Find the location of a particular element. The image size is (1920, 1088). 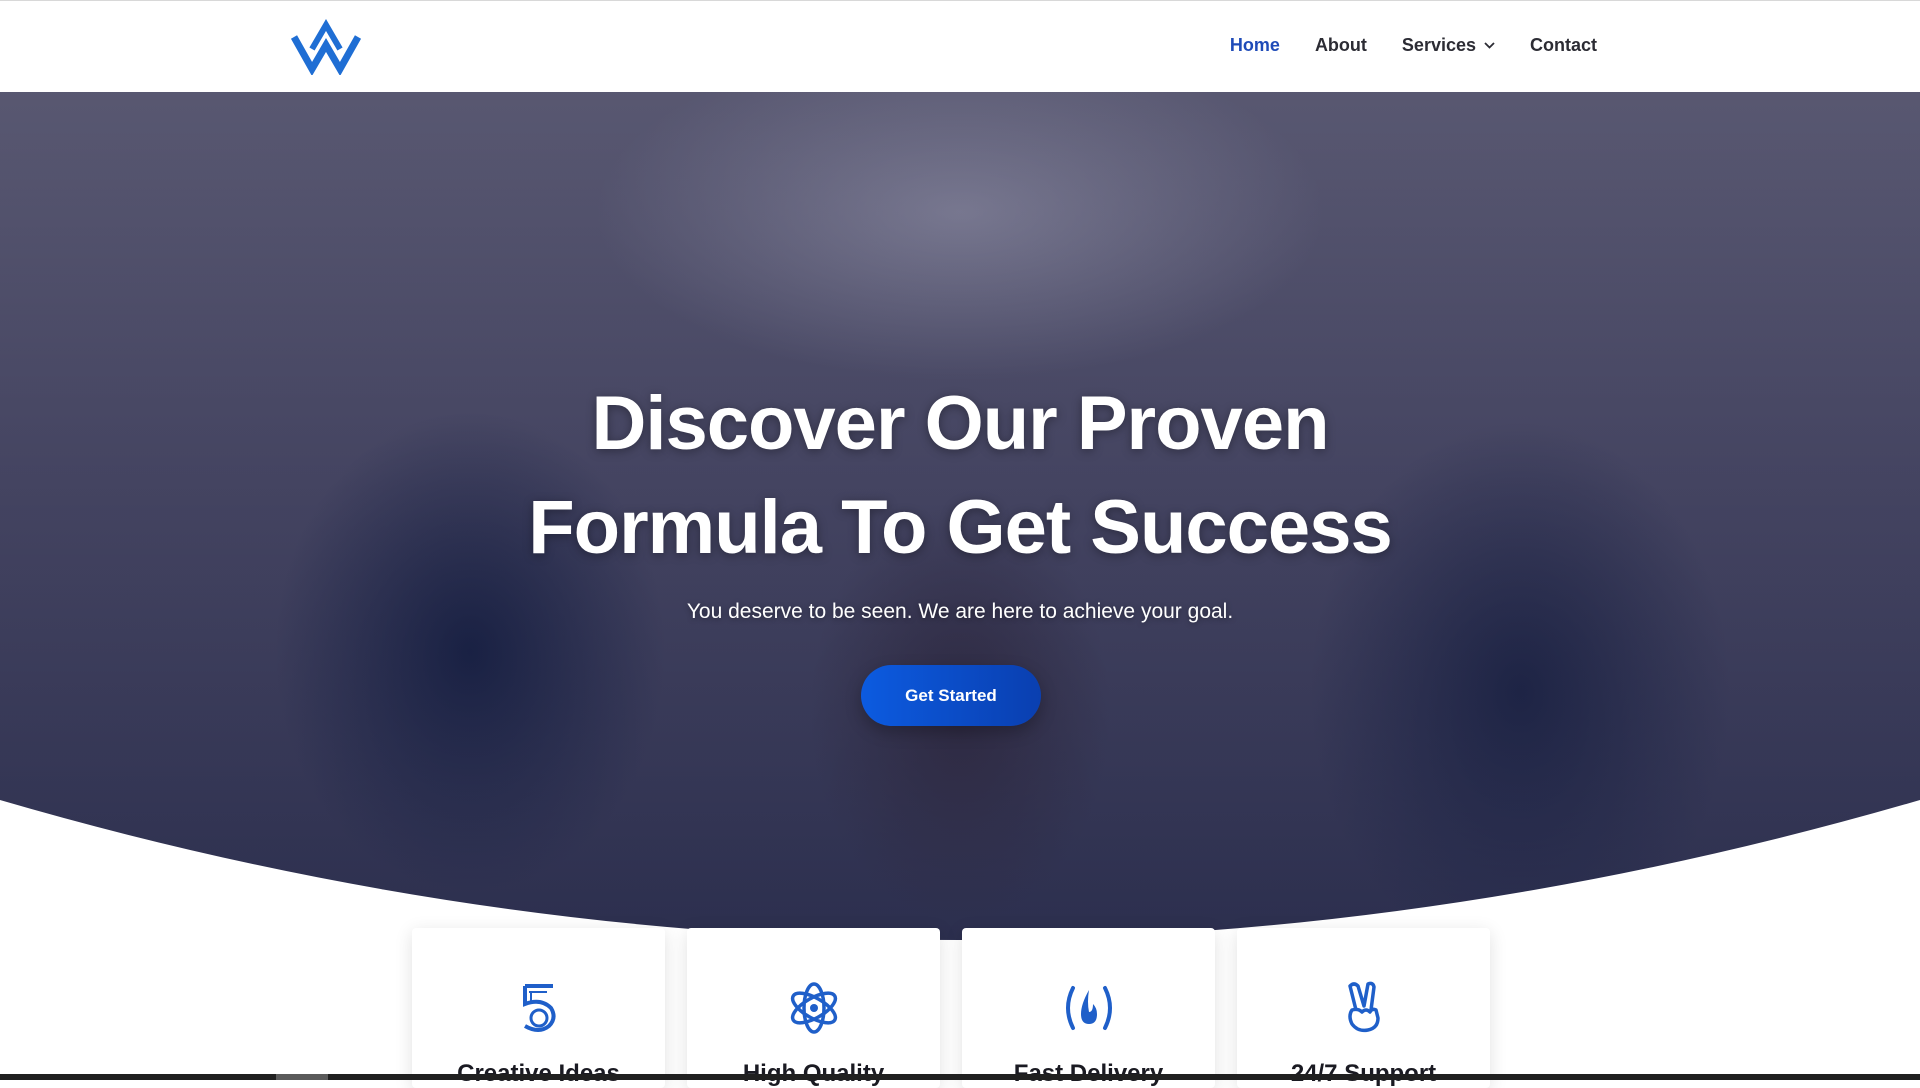

fire-icon is located at coordinates (1089, 1008).